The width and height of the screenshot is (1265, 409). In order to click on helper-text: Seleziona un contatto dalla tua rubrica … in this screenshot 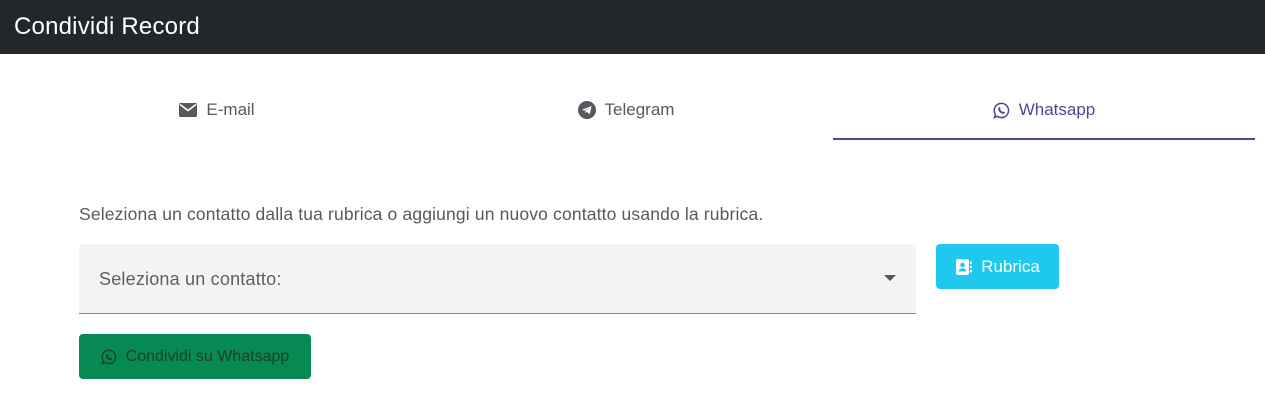, I will do `click(421, 214)`.